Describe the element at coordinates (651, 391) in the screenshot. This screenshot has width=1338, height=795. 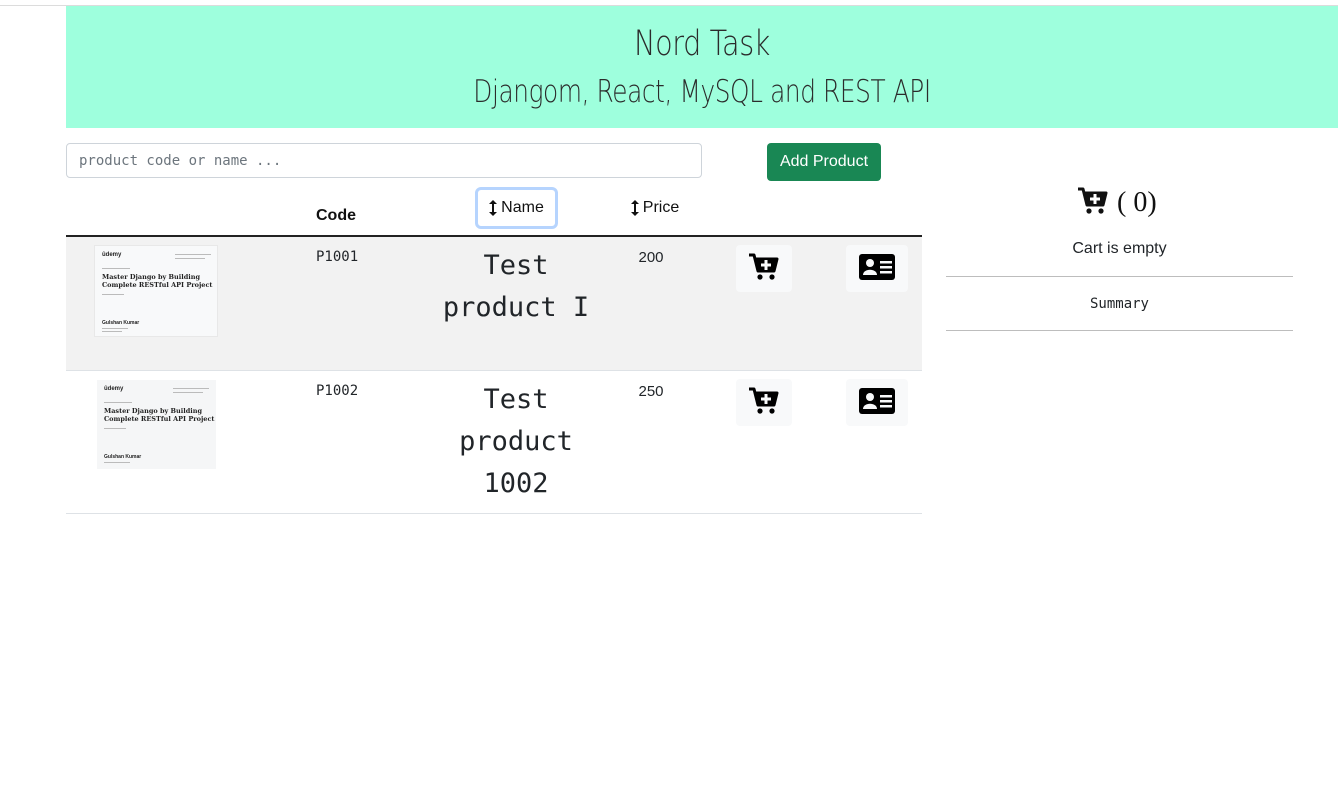
I see `product-price: 250` at that location.